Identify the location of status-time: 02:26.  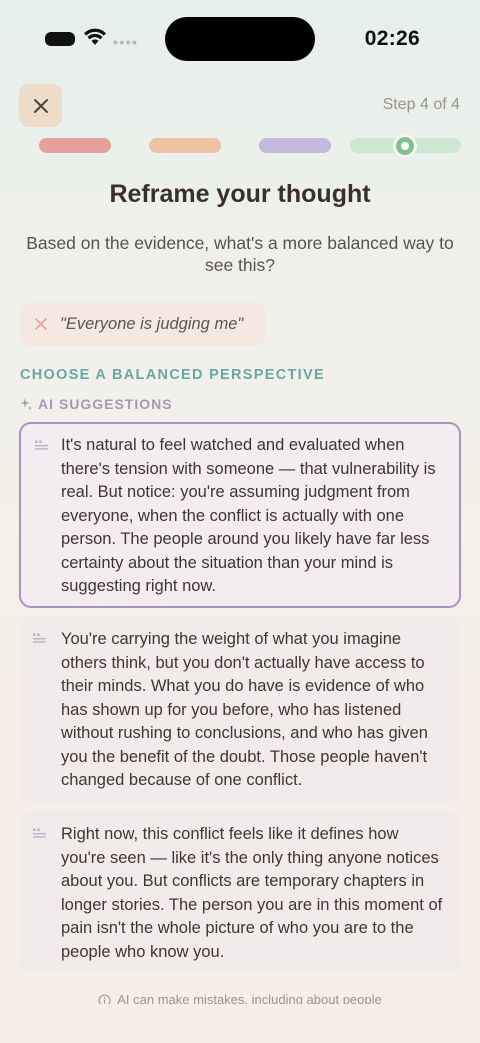
(392, 38).